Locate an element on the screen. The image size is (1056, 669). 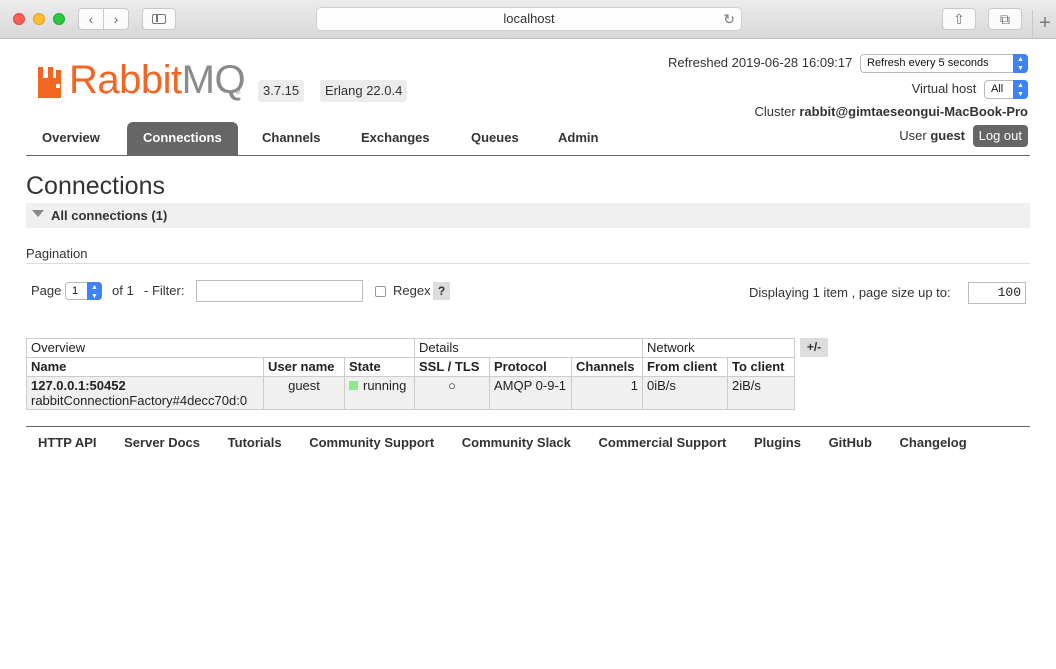
column-toggle-button: +/- is located at coordinates (814, 347).